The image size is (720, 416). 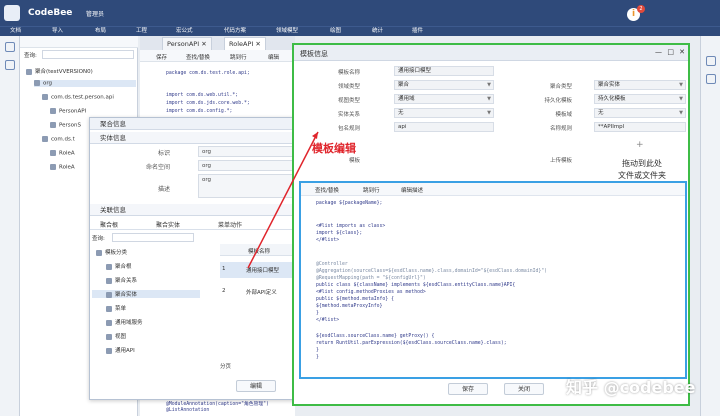 I want to click on goto-line-button: 跳到行, so click(x=371, y=190).